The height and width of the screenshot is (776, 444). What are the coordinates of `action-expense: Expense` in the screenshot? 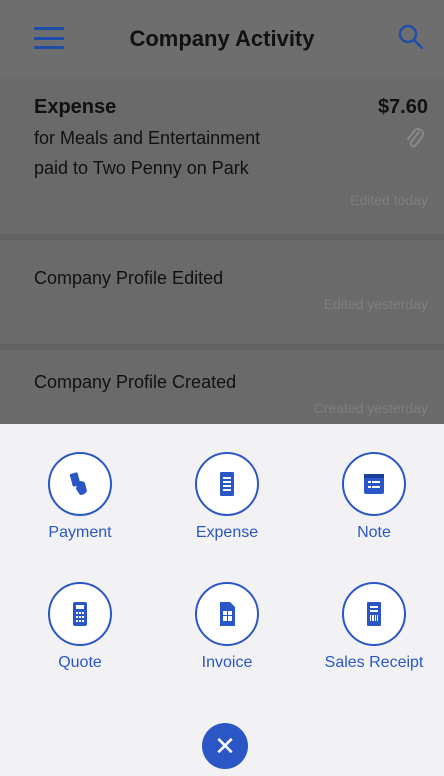 It's located at (227, 497).